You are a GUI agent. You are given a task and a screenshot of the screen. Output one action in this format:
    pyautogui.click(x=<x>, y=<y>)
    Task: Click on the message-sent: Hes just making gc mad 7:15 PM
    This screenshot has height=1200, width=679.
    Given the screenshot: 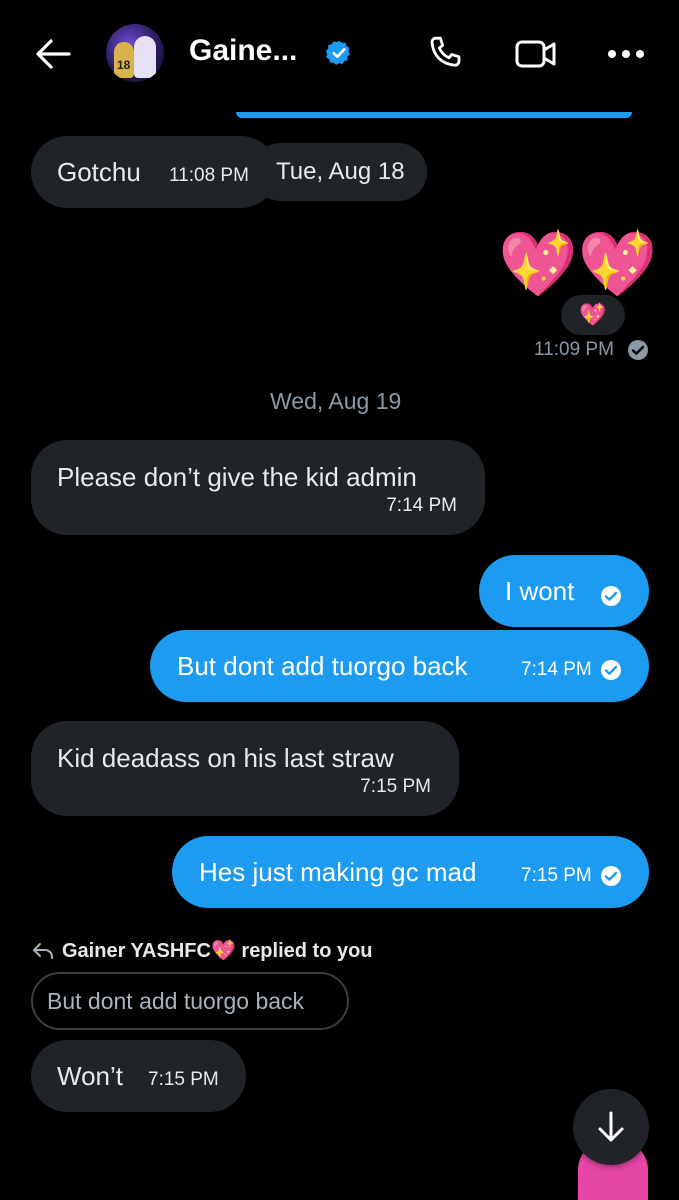 What is the action you would take?
    pyautogui.click(x=410, y=872)
    